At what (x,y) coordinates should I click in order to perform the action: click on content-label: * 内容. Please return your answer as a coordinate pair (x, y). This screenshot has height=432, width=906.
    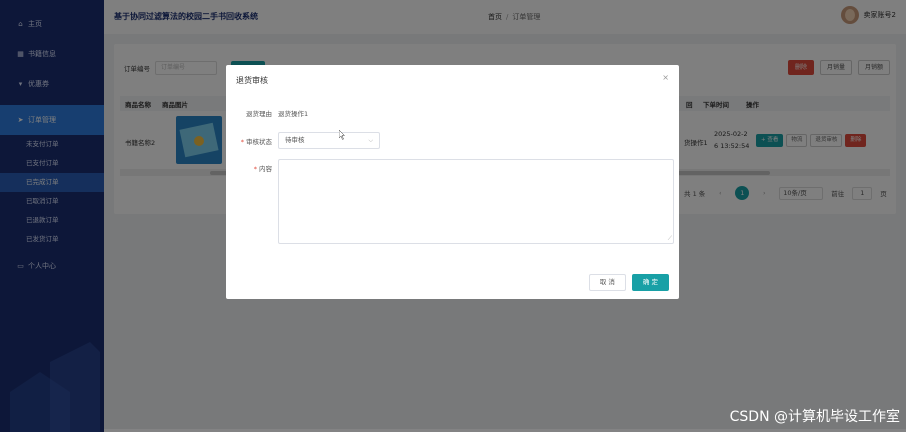
    Looking at the image, I should click on (251, 168).